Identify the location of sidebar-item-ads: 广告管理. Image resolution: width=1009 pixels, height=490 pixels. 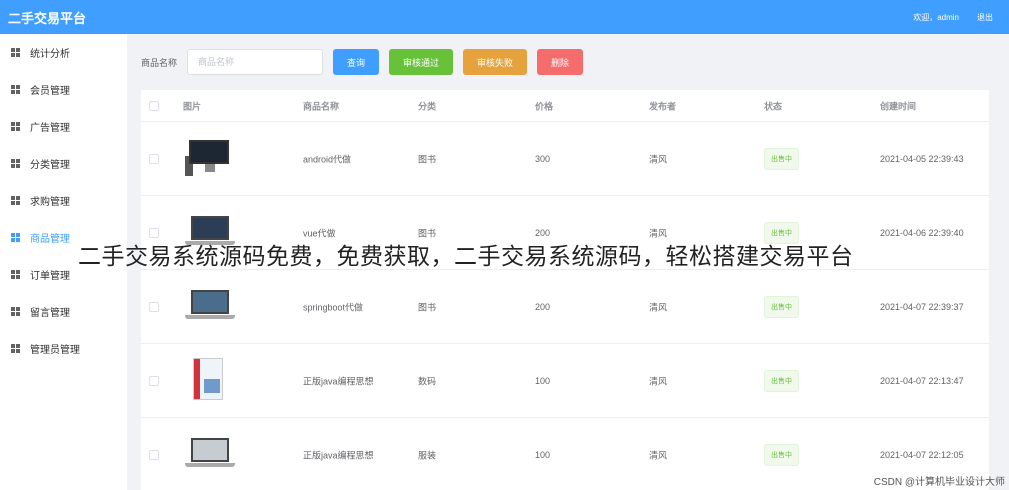
(63, 126).